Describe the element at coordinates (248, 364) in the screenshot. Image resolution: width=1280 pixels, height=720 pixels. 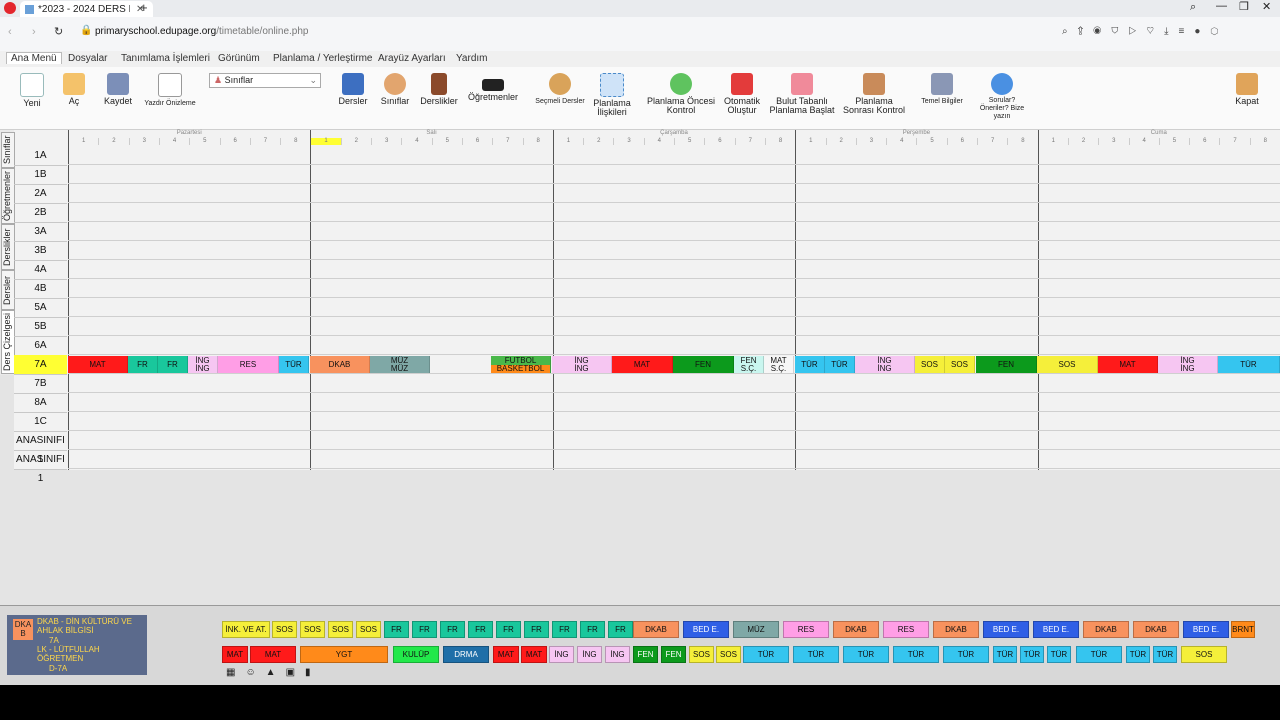
I see `lesson-cell: RES` at that location.